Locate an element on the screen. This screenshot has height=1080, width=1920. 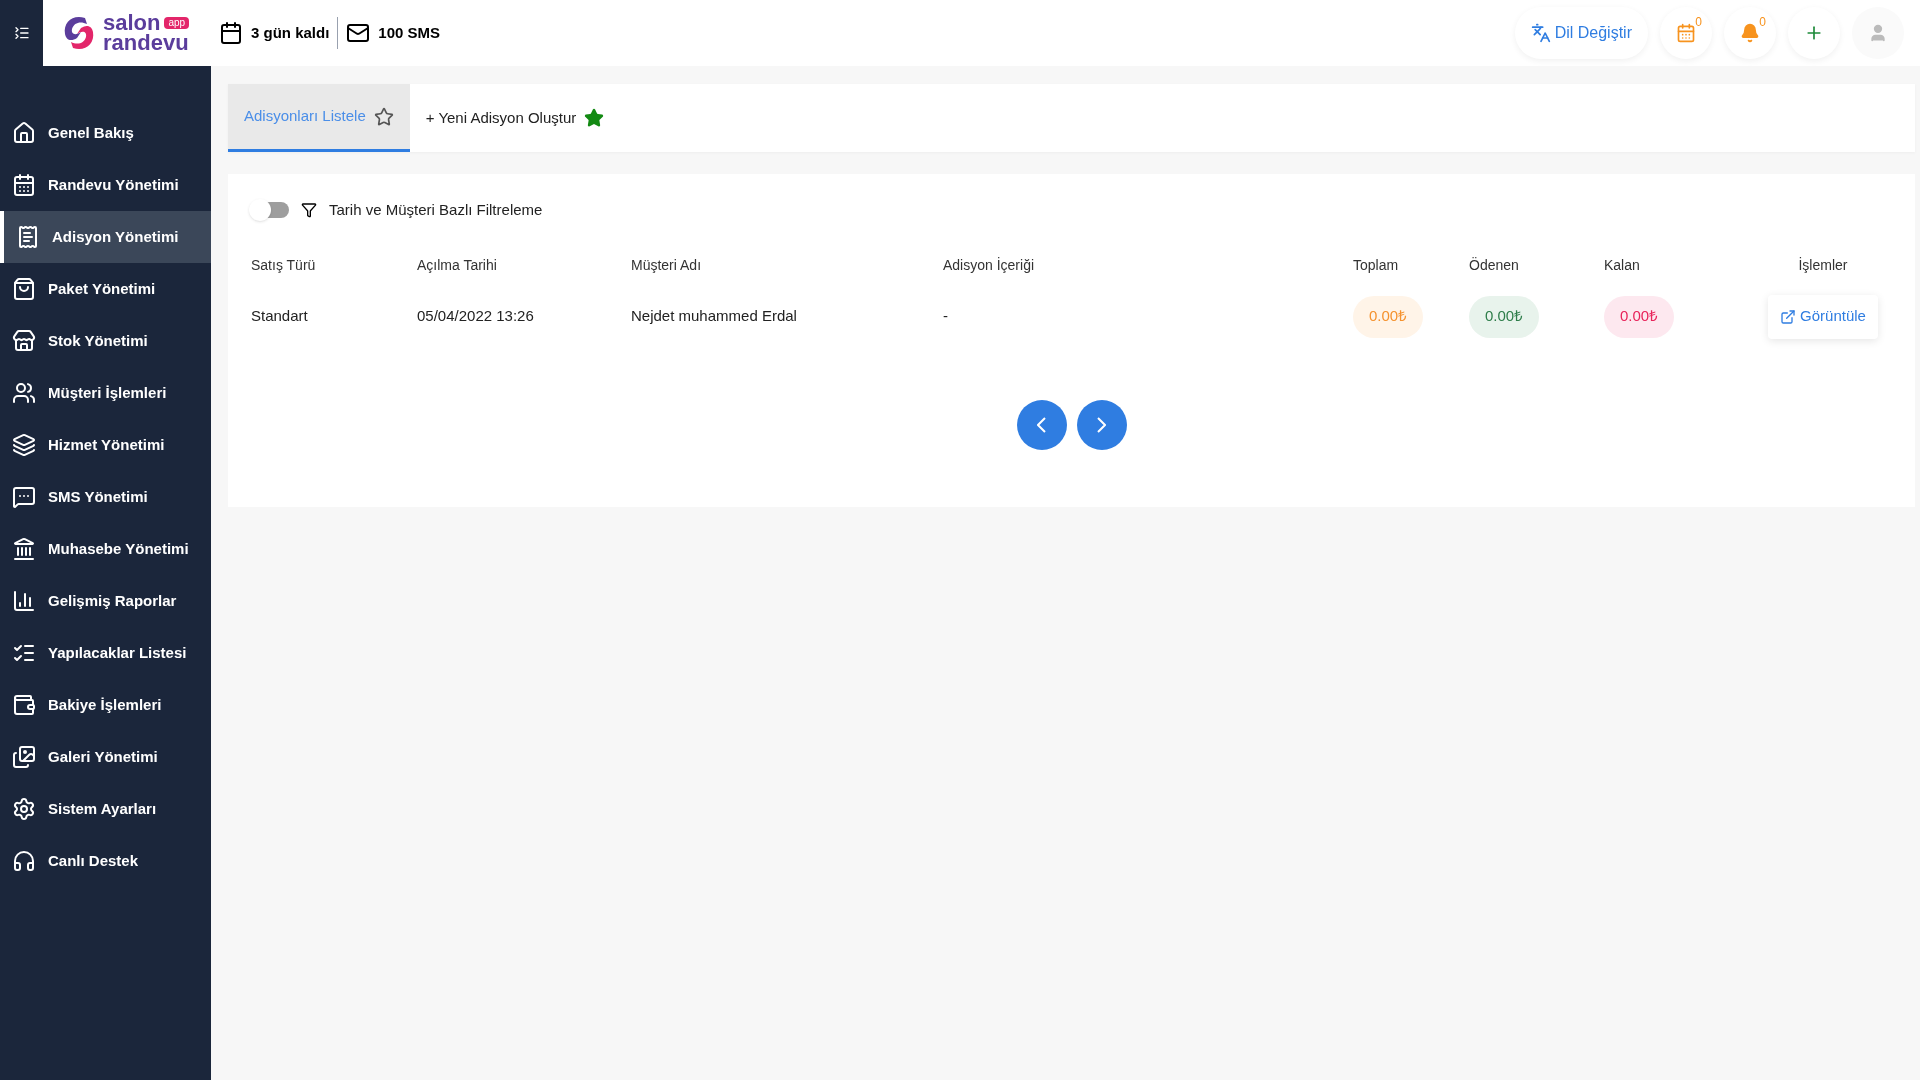
gallery-icon is located at coordinates (24, 757).